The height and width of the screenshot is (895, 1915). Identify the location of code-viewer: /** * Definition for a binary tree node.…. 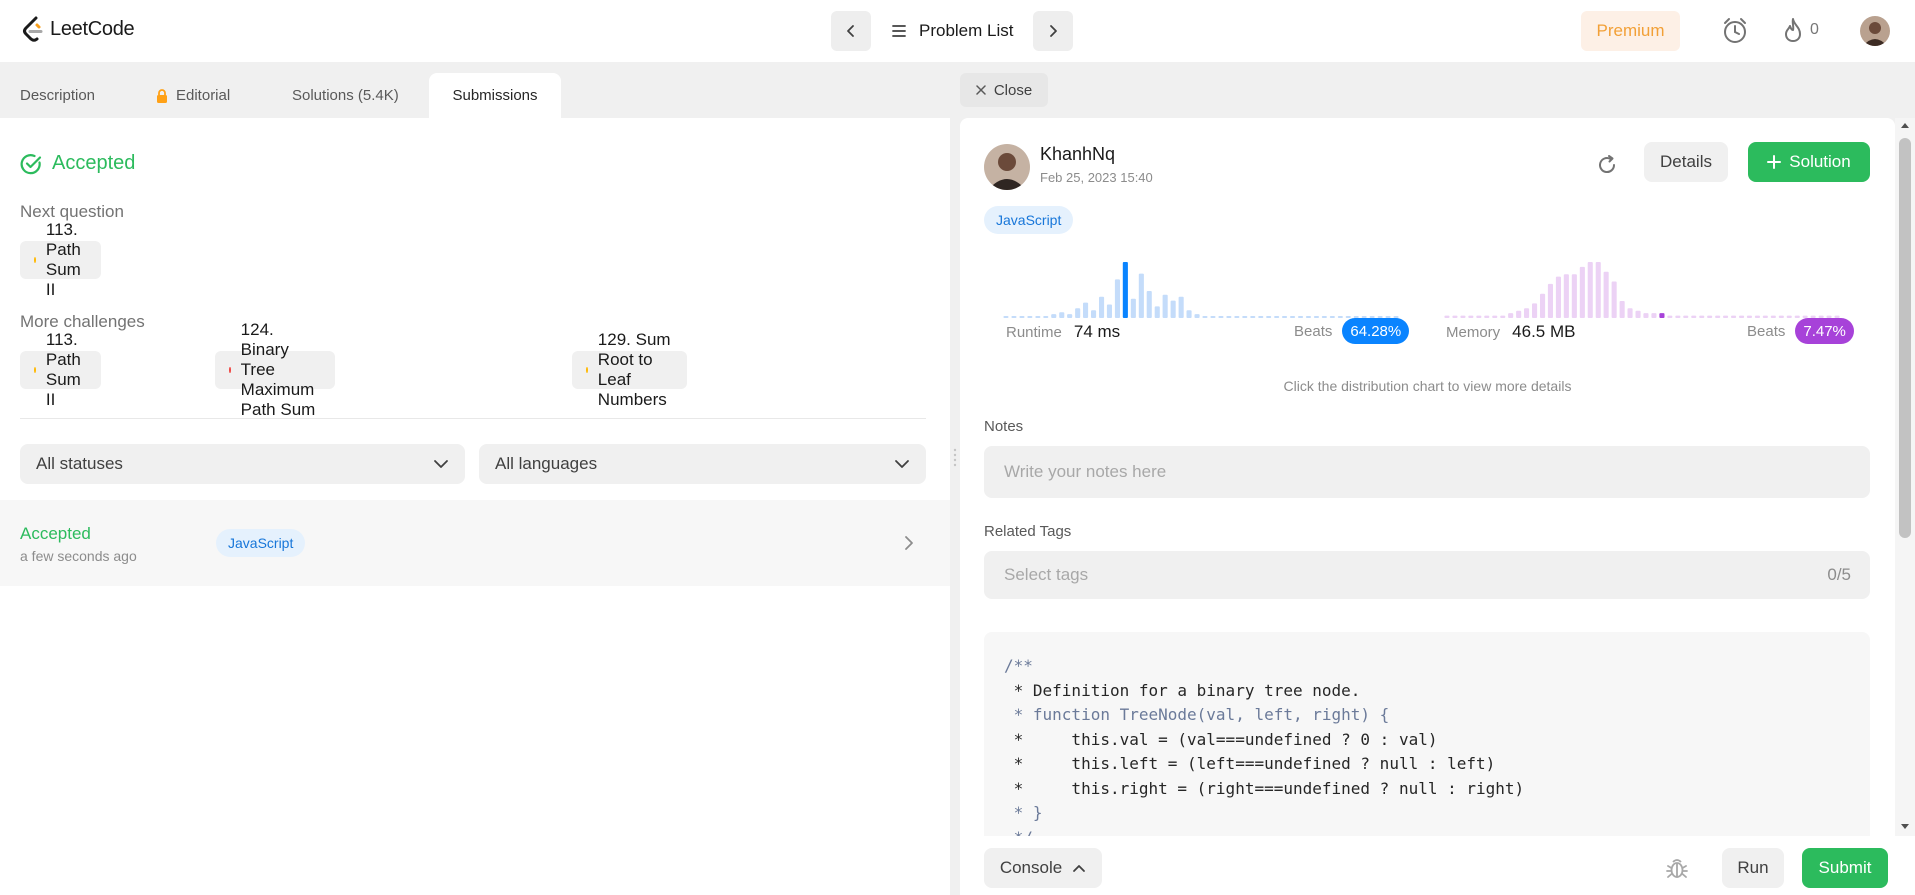
(1427, 734).